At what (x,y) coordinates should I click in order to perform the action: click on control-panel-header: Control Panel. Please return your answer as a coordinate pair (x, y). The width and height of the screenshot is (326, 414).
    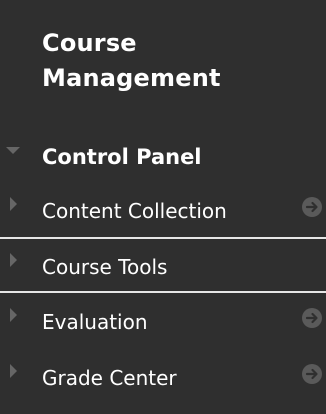
    Looking at the image, I should click on (163, 158).